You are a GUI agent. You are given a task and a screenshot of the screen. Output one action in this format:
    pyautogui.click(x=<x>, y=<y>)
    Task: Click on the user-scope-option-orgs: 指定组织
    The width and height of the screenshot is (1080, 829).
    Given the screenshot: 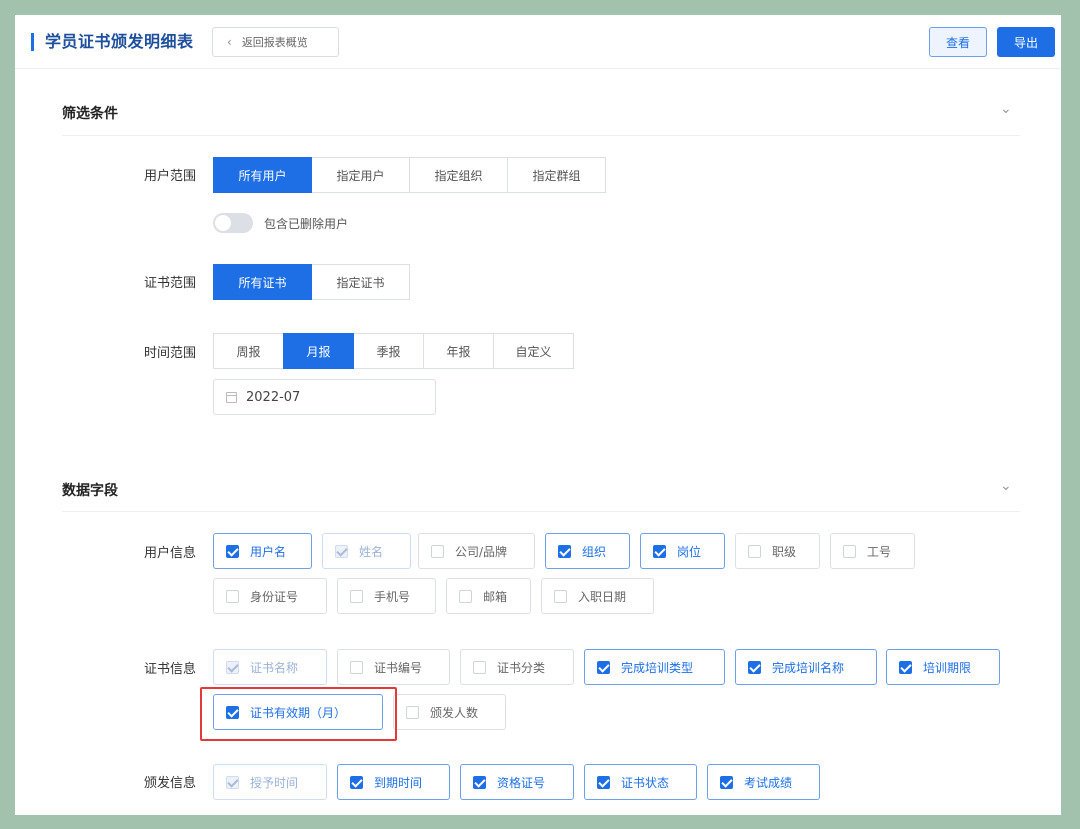 What is the action you would take?
    pyautogui.click(x=458, y=175)
    